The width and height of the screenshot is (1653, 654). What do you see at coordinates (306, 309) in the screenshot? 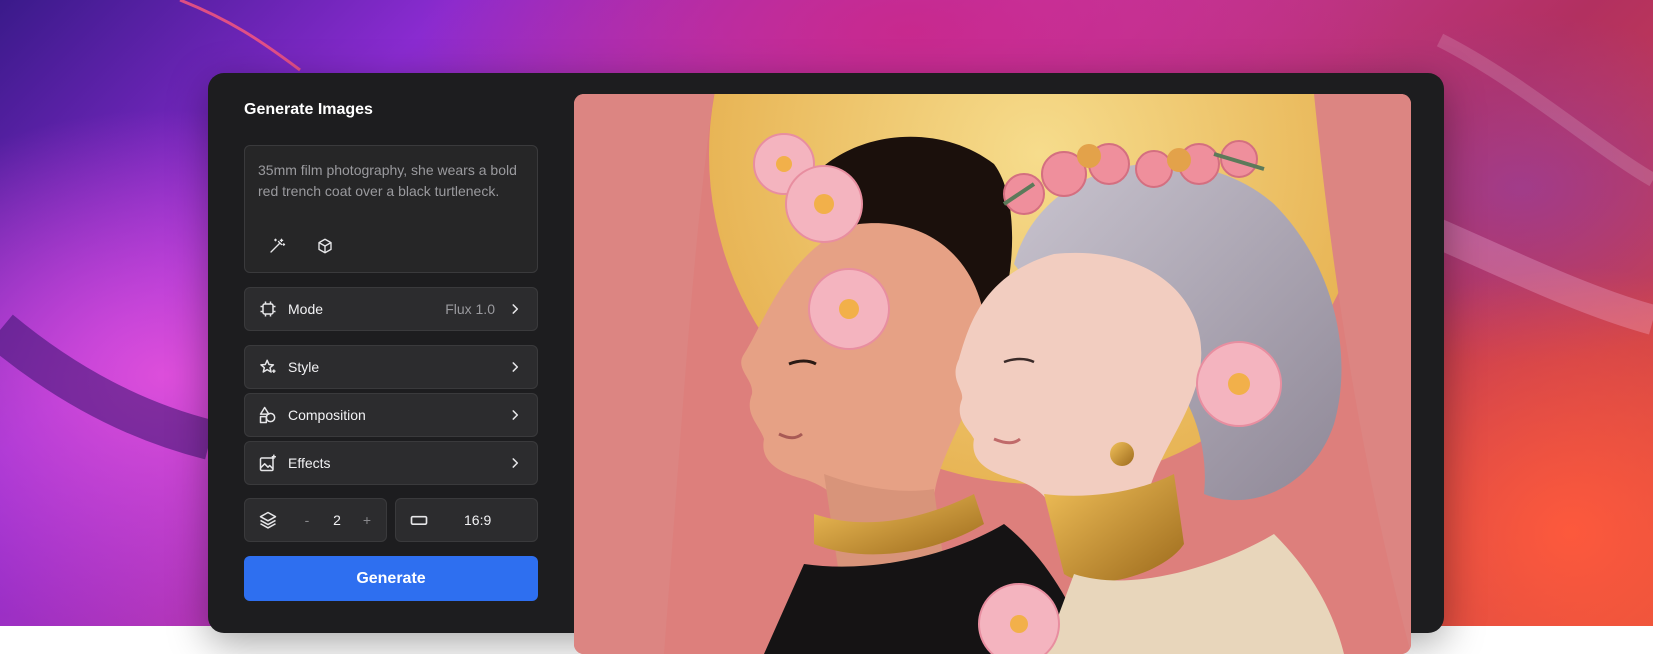
I see `mode-label: Mode` at bounding box center [306, 309].